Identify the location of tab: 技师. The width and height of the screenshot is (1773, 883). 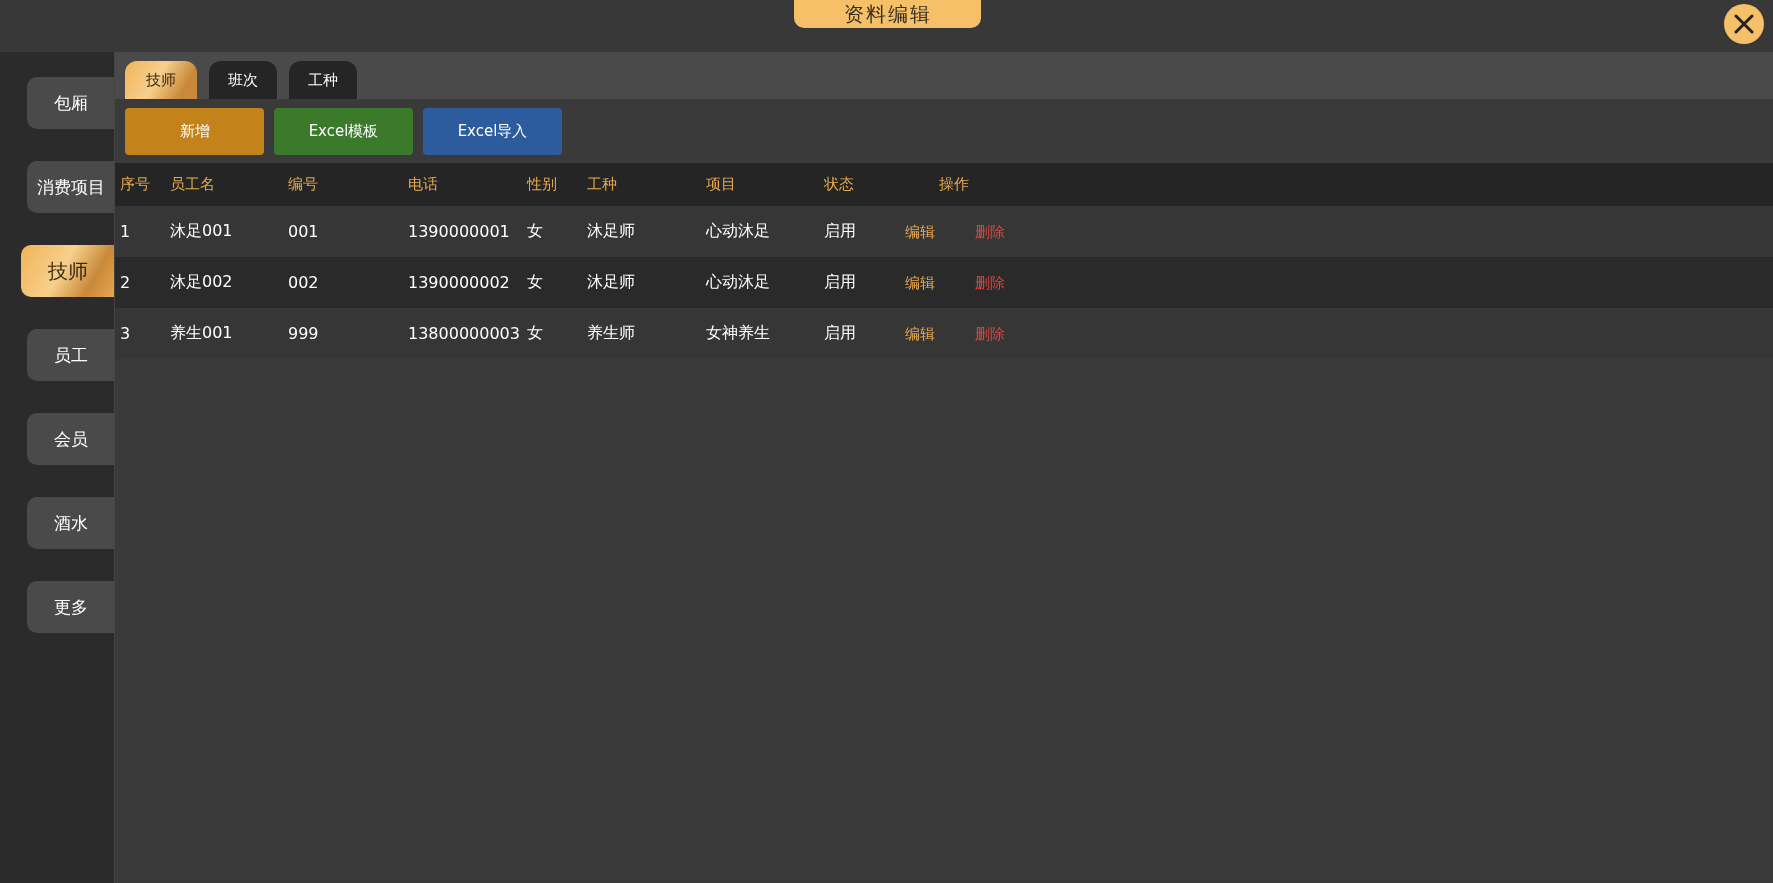
(161, 80).